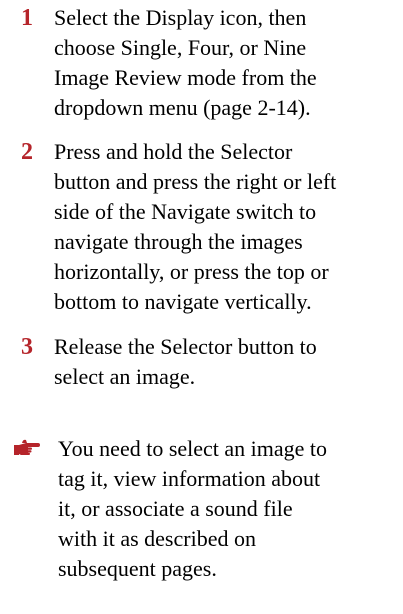  Describe the element at coordinates (27, 347) in the screenshot. I see `step-number: 3` at that location.